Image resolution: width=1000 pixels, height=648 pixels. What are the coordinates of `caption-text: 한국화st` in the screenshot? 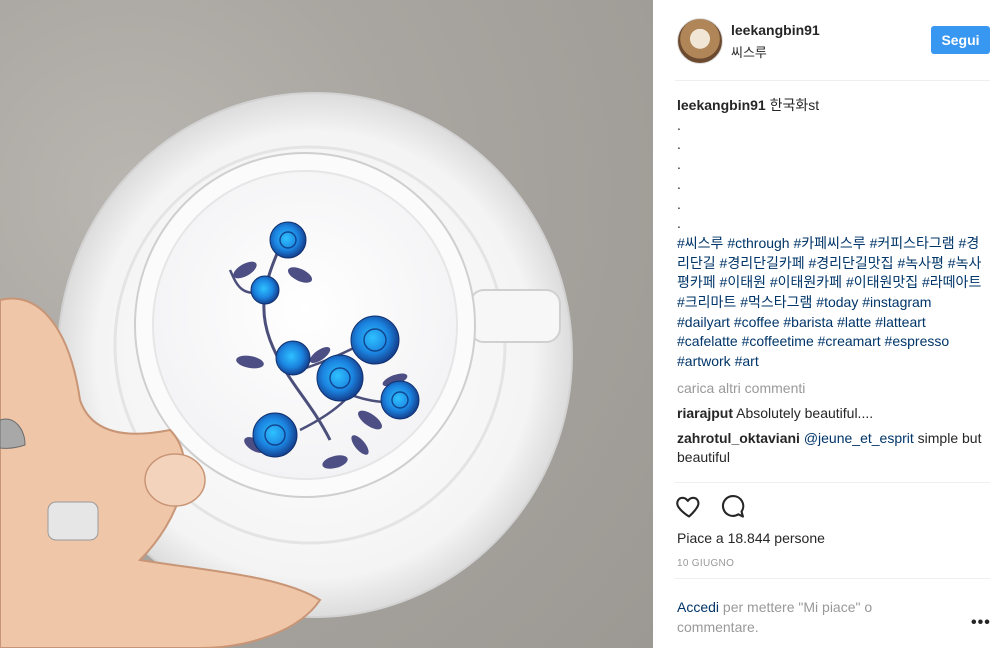 It's located at (794, 105).